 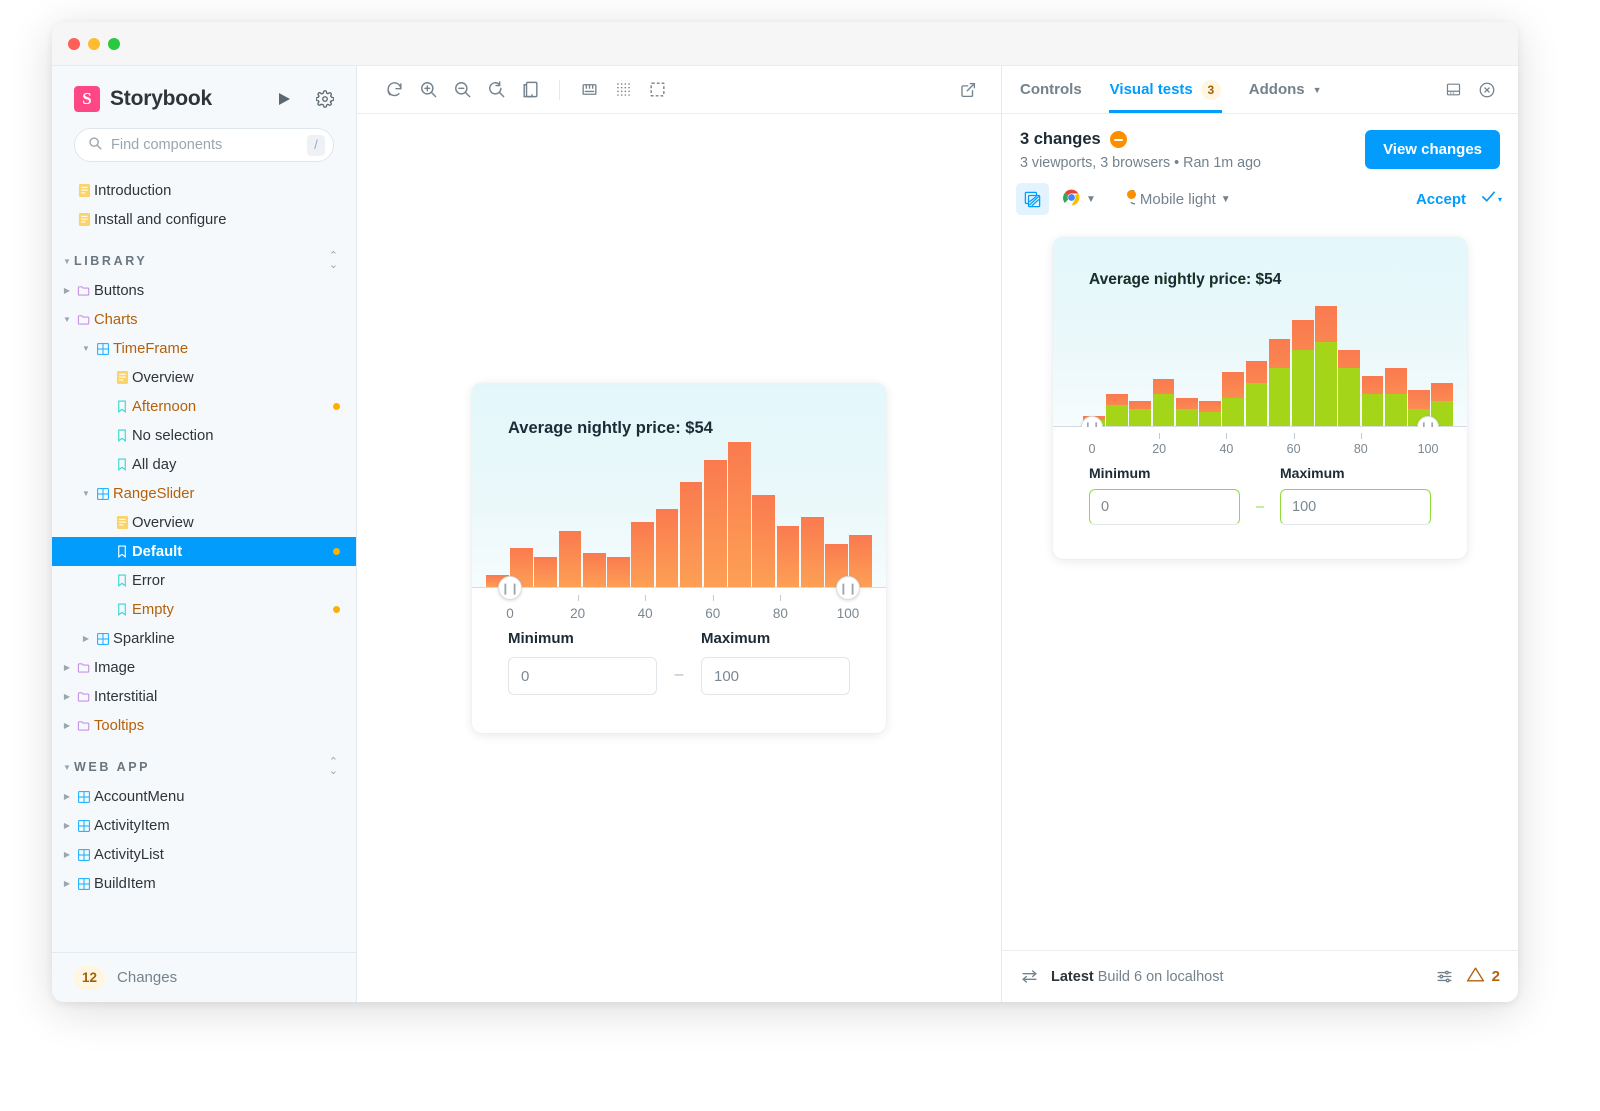 I want to click on zoom-reset-icon, so click(x=496, y=90).